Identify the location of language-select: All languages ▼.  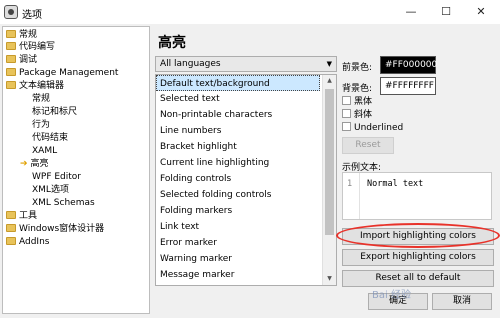
(246, 64).